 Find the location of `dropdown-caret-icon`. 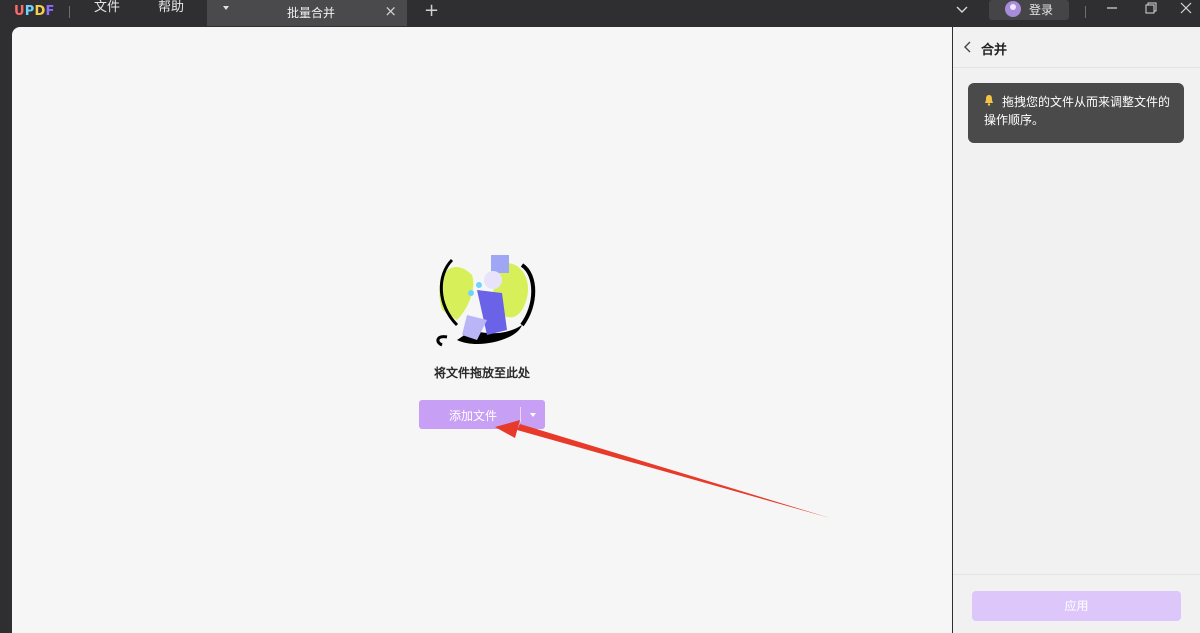

dropdown-caret-icon is located at coordinates (533, 415).